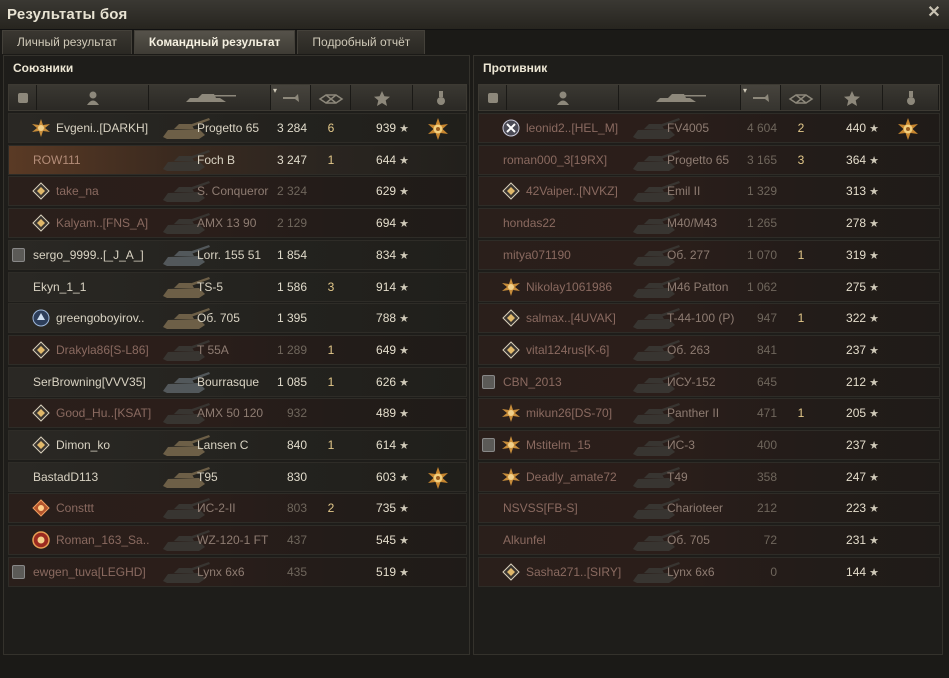  Describe the element at coordinates (59, 287) in the screenshot. I see `player-name: Ekyn_1_1` at that location.